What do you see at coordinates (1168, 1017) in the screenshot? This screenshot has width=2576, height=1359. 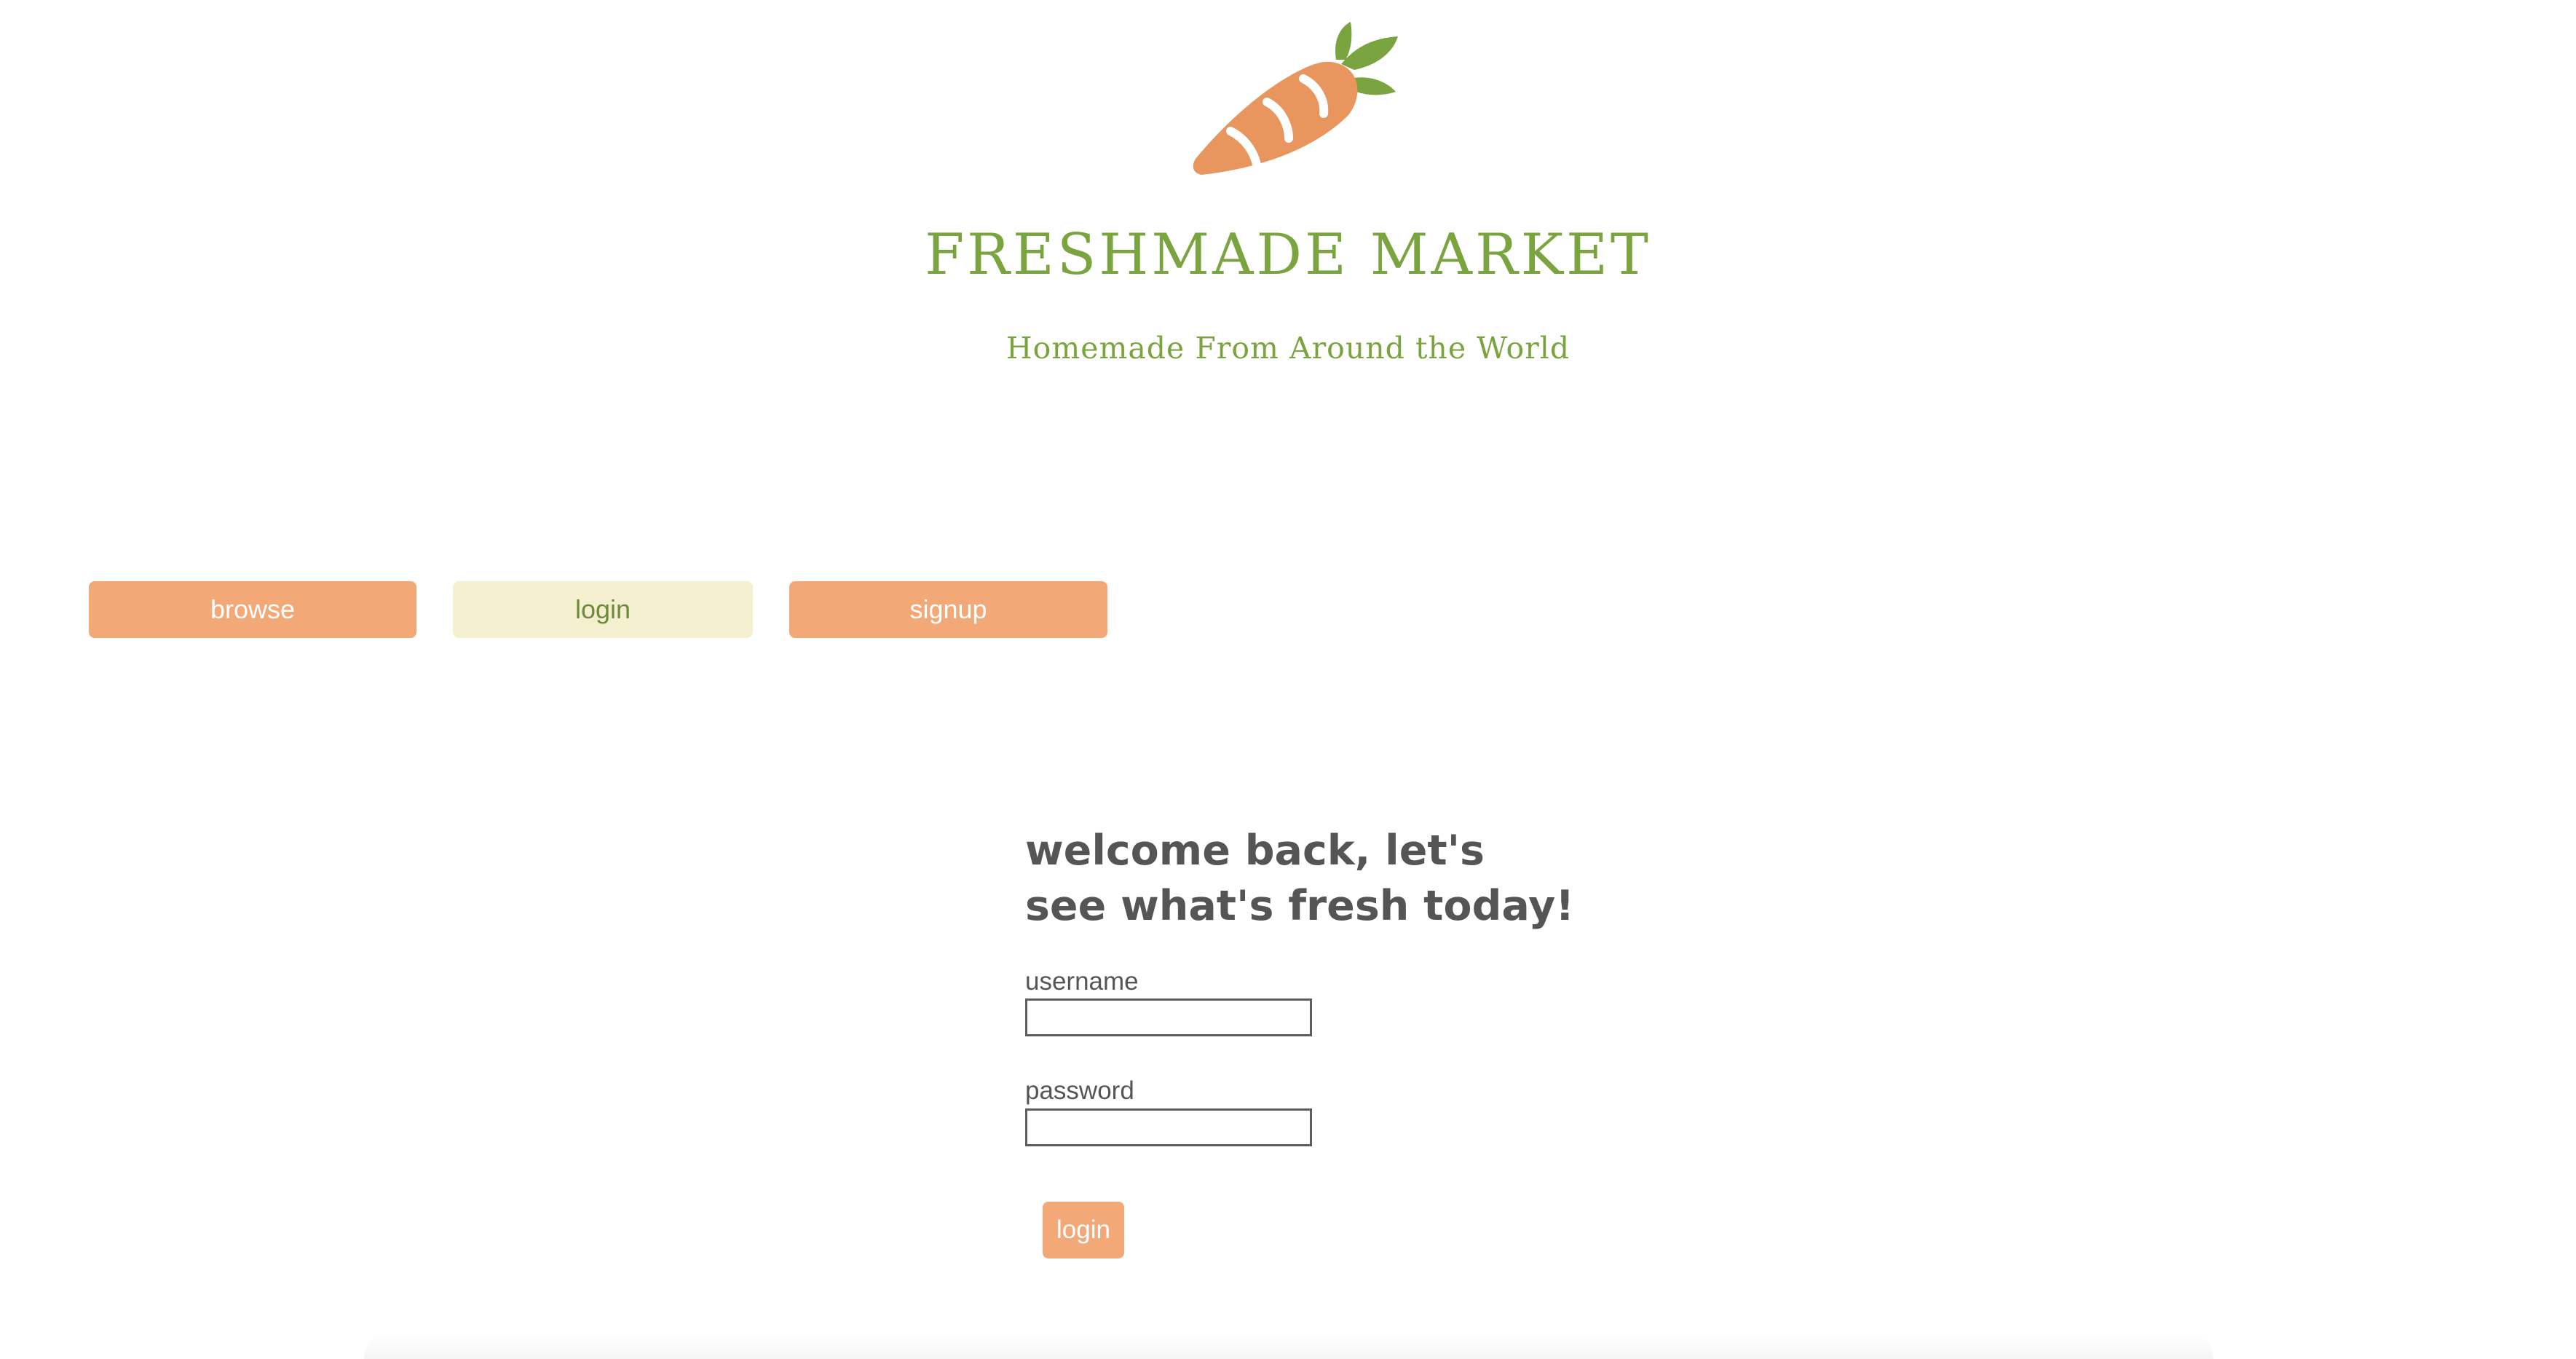 I see `username-input` at bounding box center [1168, 1017].